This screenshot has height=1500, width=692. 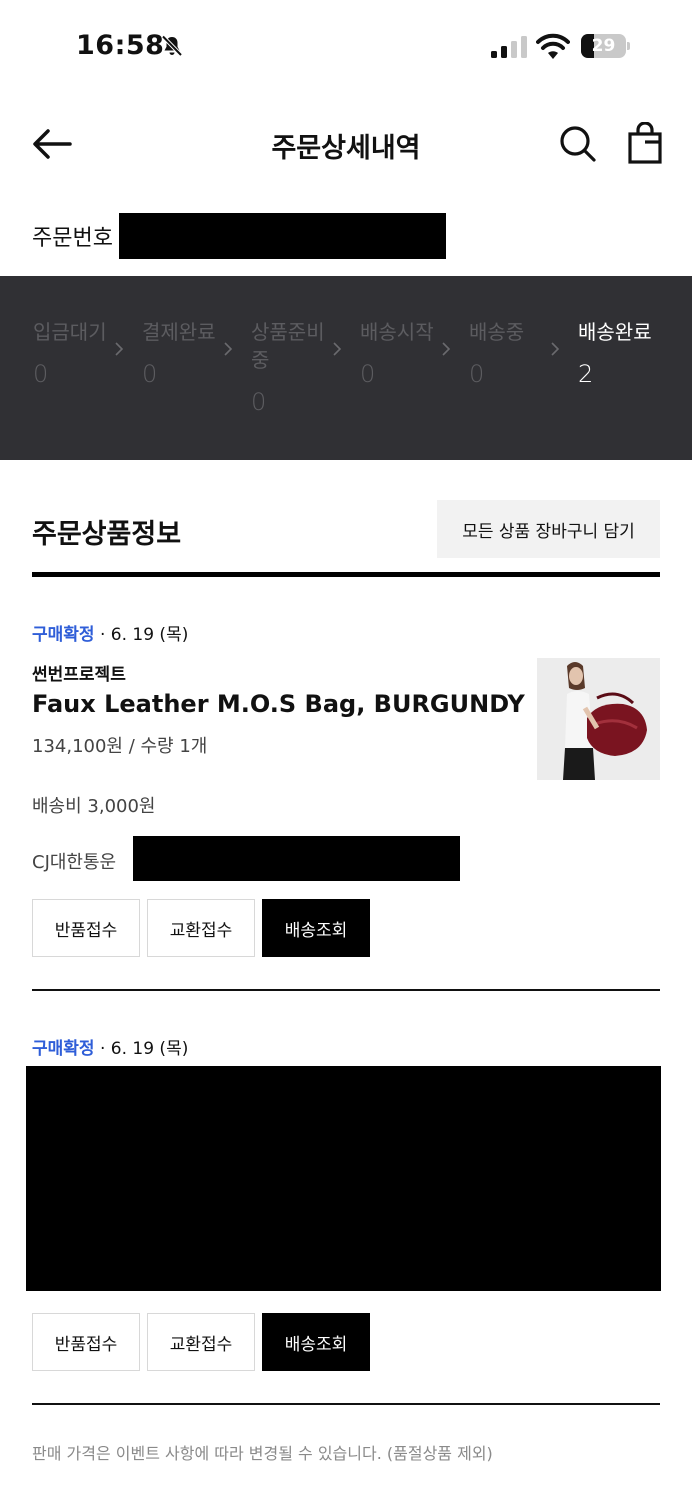 I want to click on wifi-icon, so click(x=553, y=46).